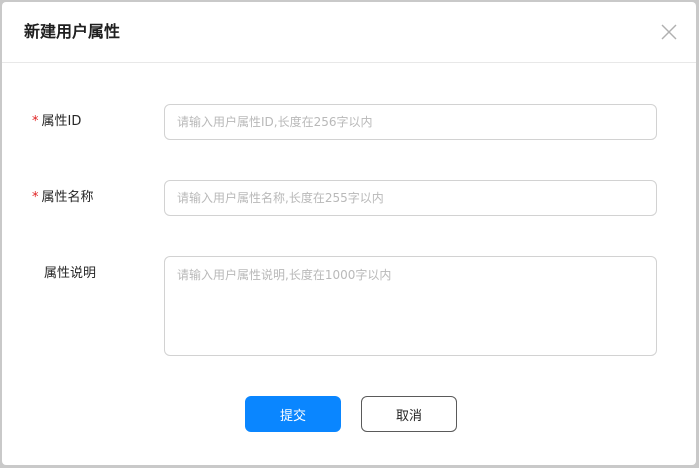 Image resolution: width=699 pixels, height=468 pixels. I want to click on attr-id-label-row: * 属性ID, so click(56, 122).